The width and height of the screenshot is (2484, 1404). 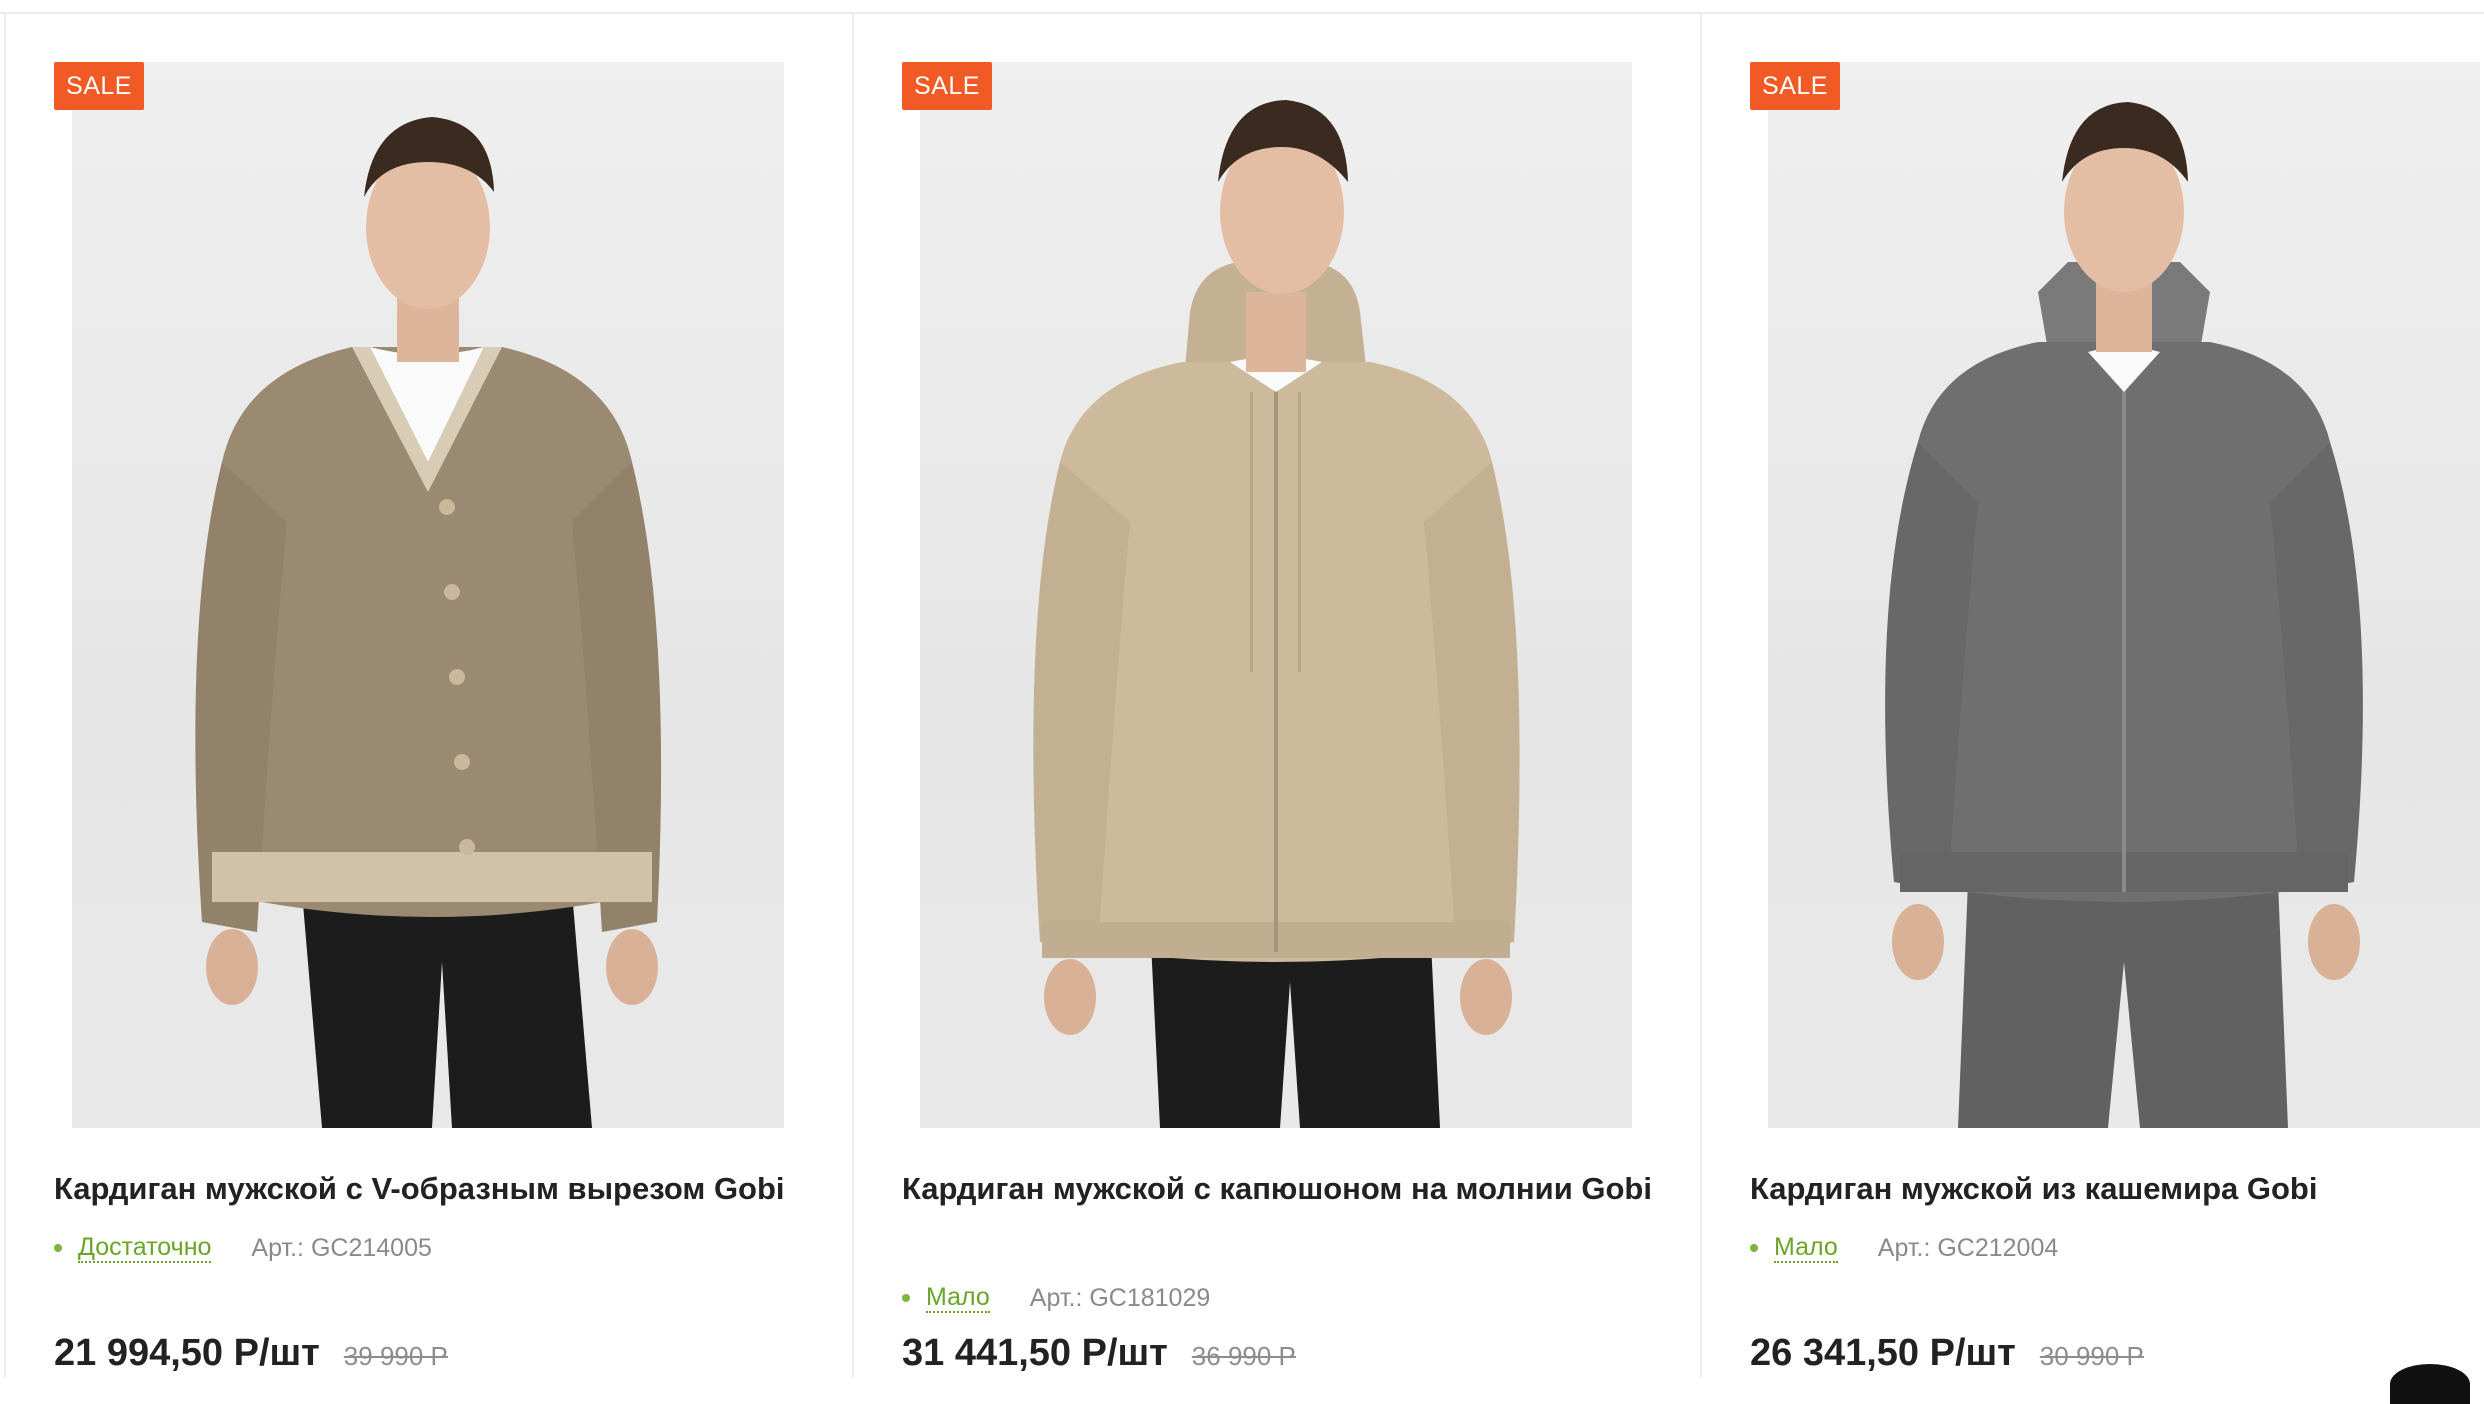 I want to click on price-row: 21 994,50 Р/шт 39 990 Р, so click(x=251, y=1362).